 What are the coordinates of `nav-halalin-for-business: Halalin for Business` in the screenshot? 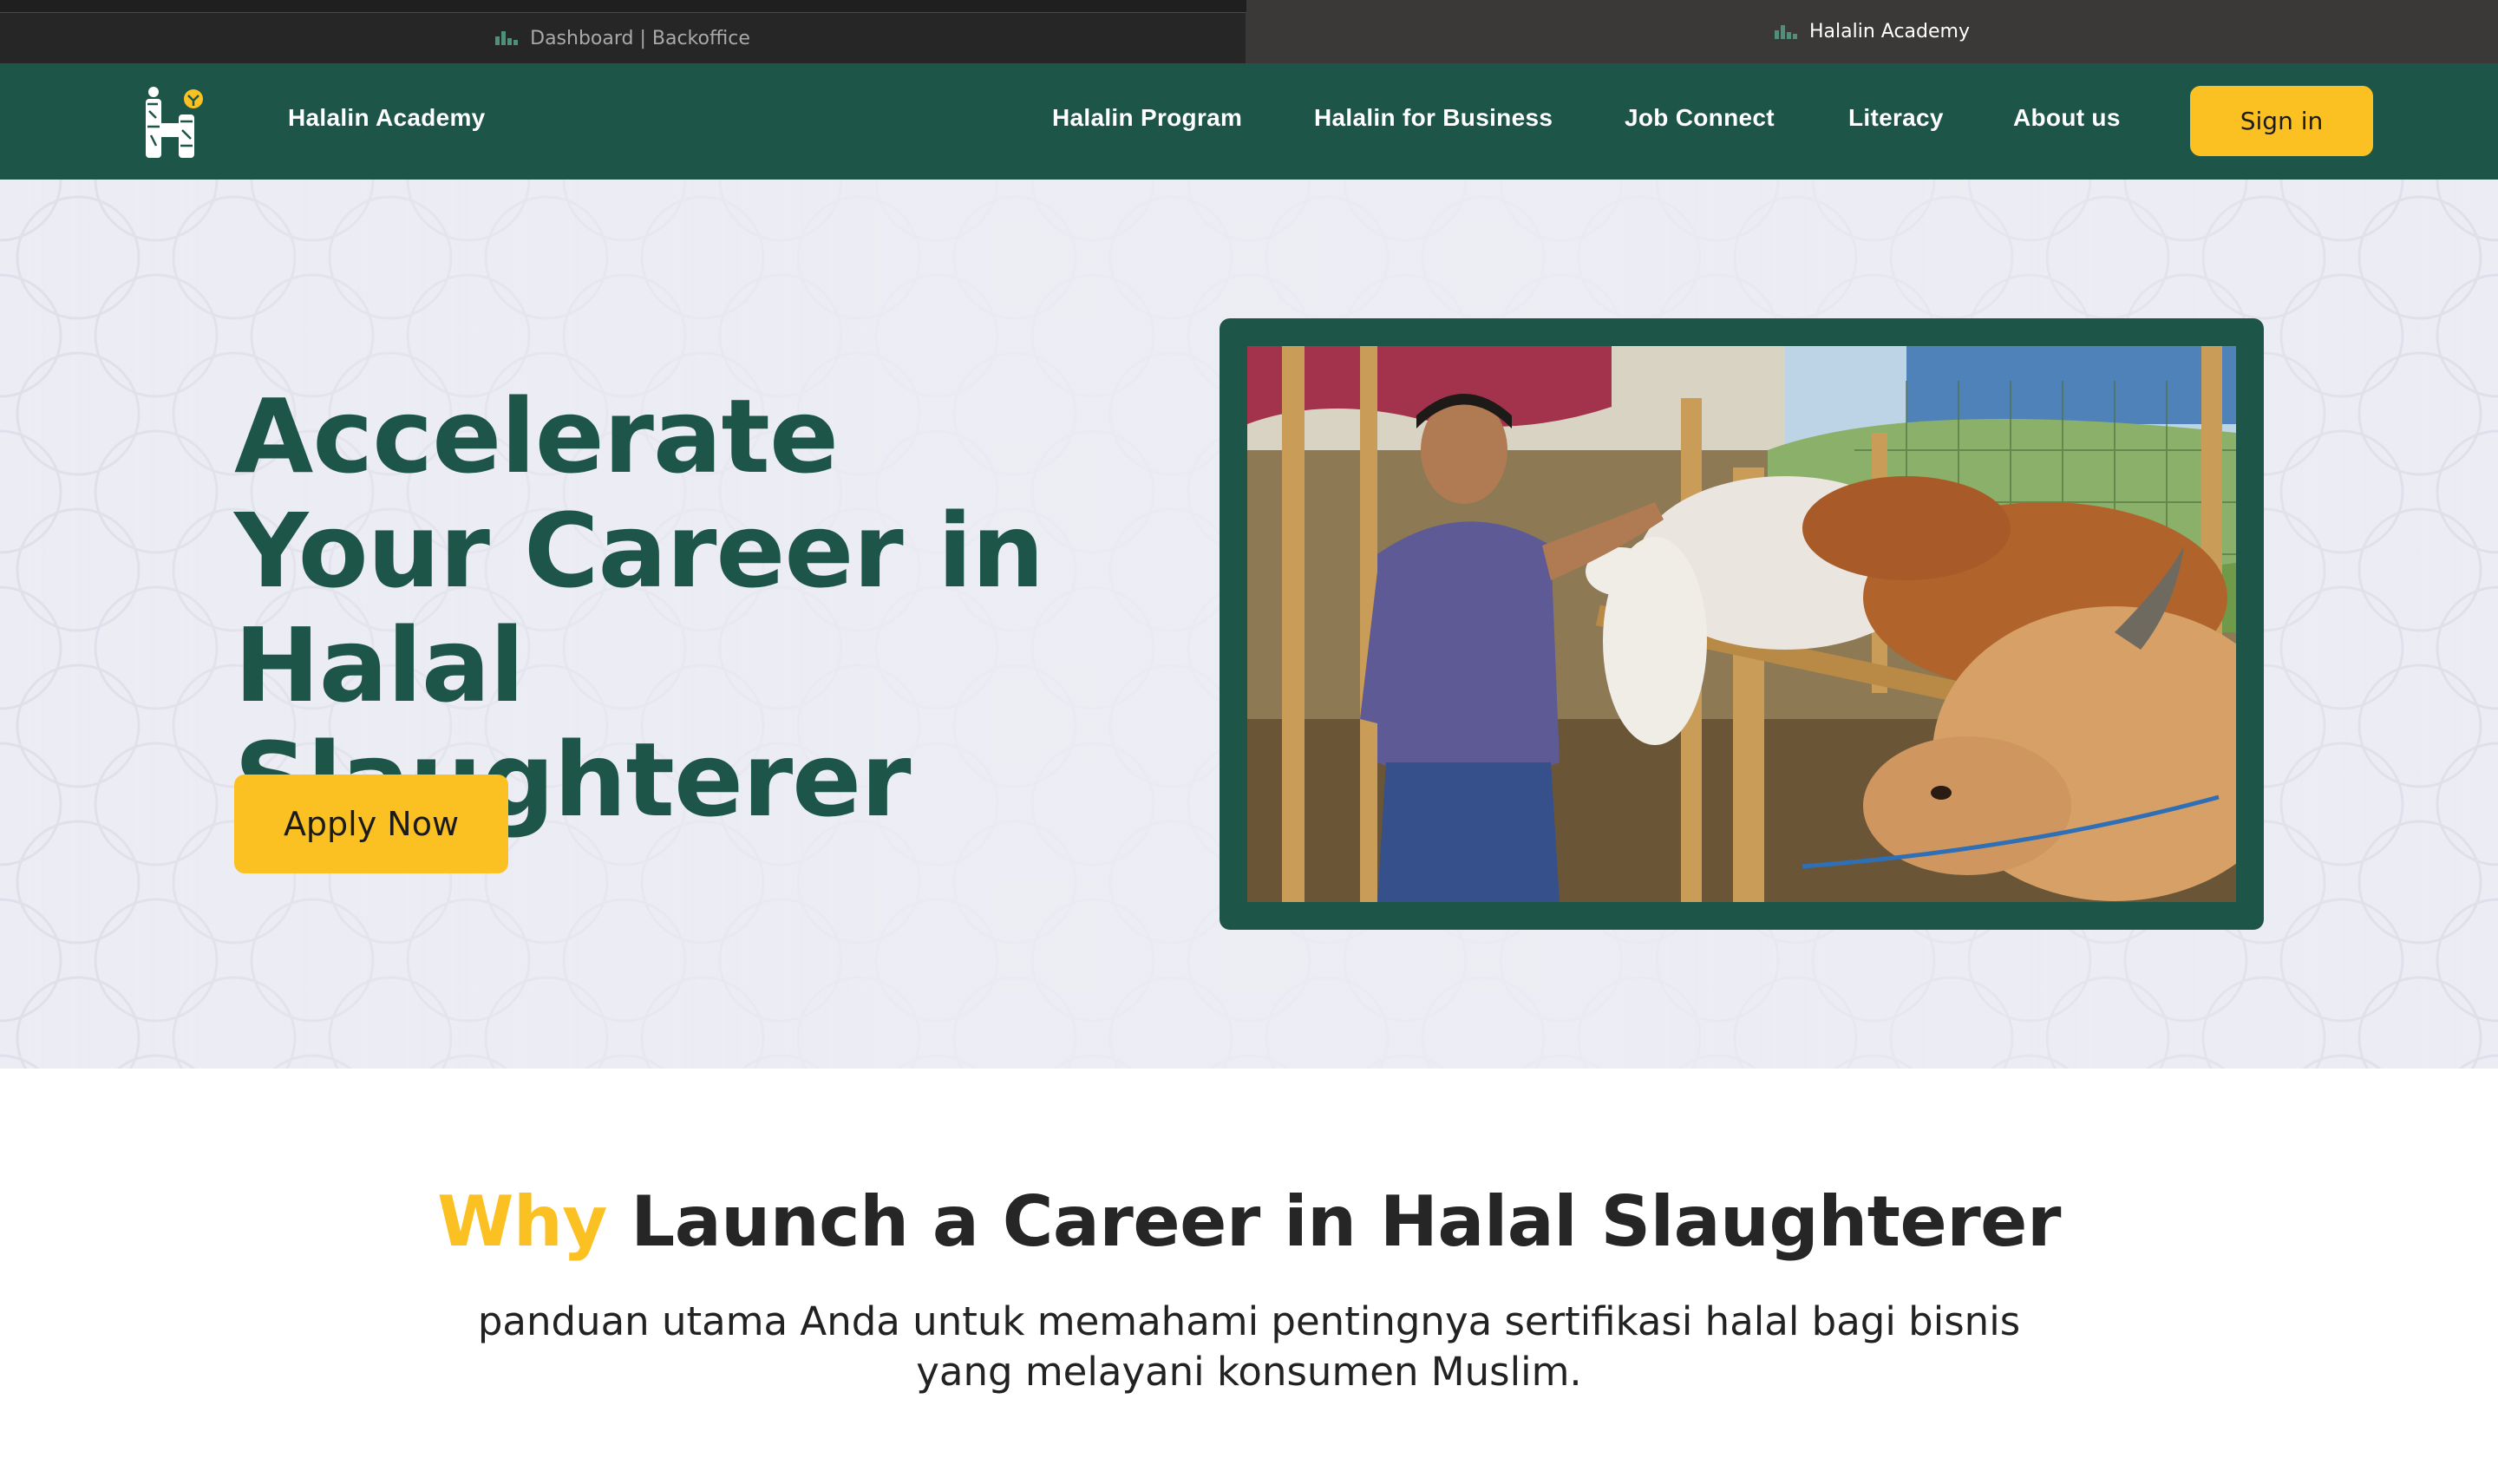 It's located at (1433, 118).